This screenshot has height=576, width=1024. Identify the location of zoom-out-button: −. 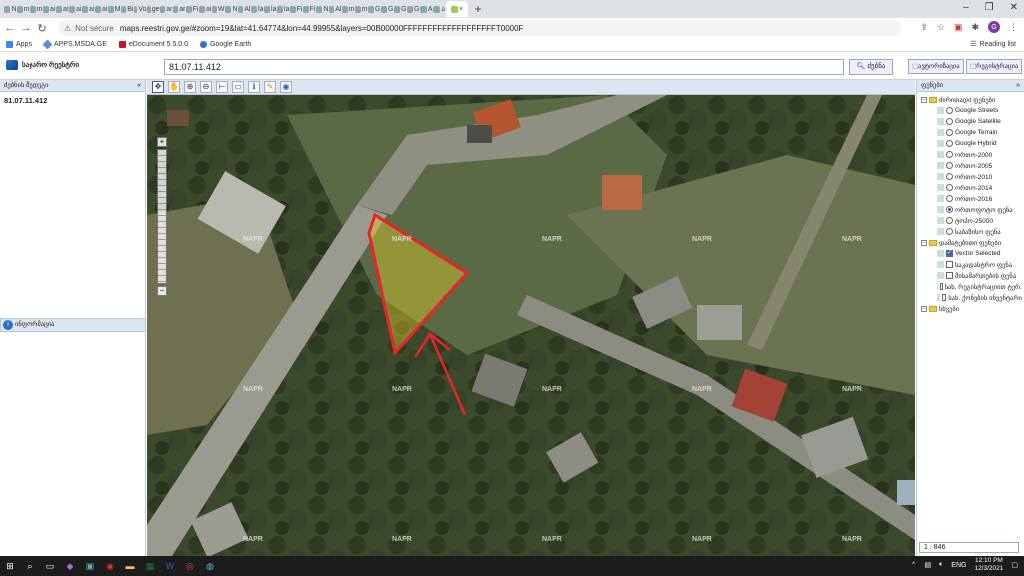
(162, 291).